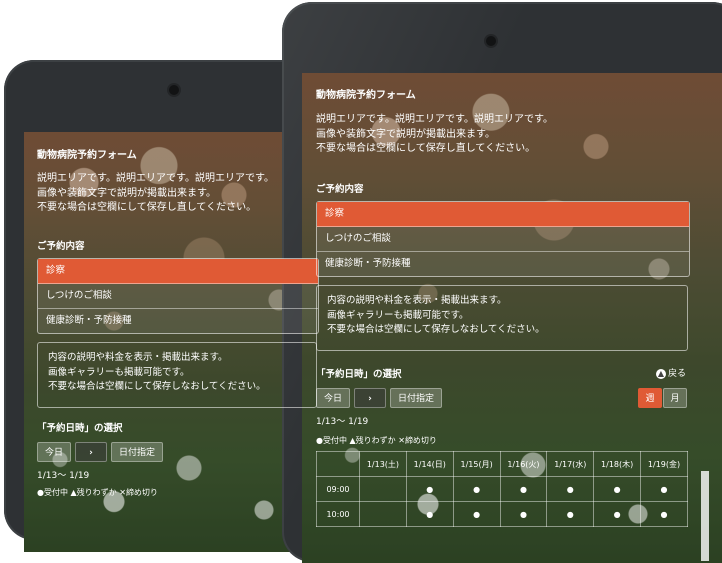 This screenshot has height=563, width=722. What do you see at coordinates (675, 398) in the screenshot?
I see `month-view-button: 月` at bounding box center [675, 398].